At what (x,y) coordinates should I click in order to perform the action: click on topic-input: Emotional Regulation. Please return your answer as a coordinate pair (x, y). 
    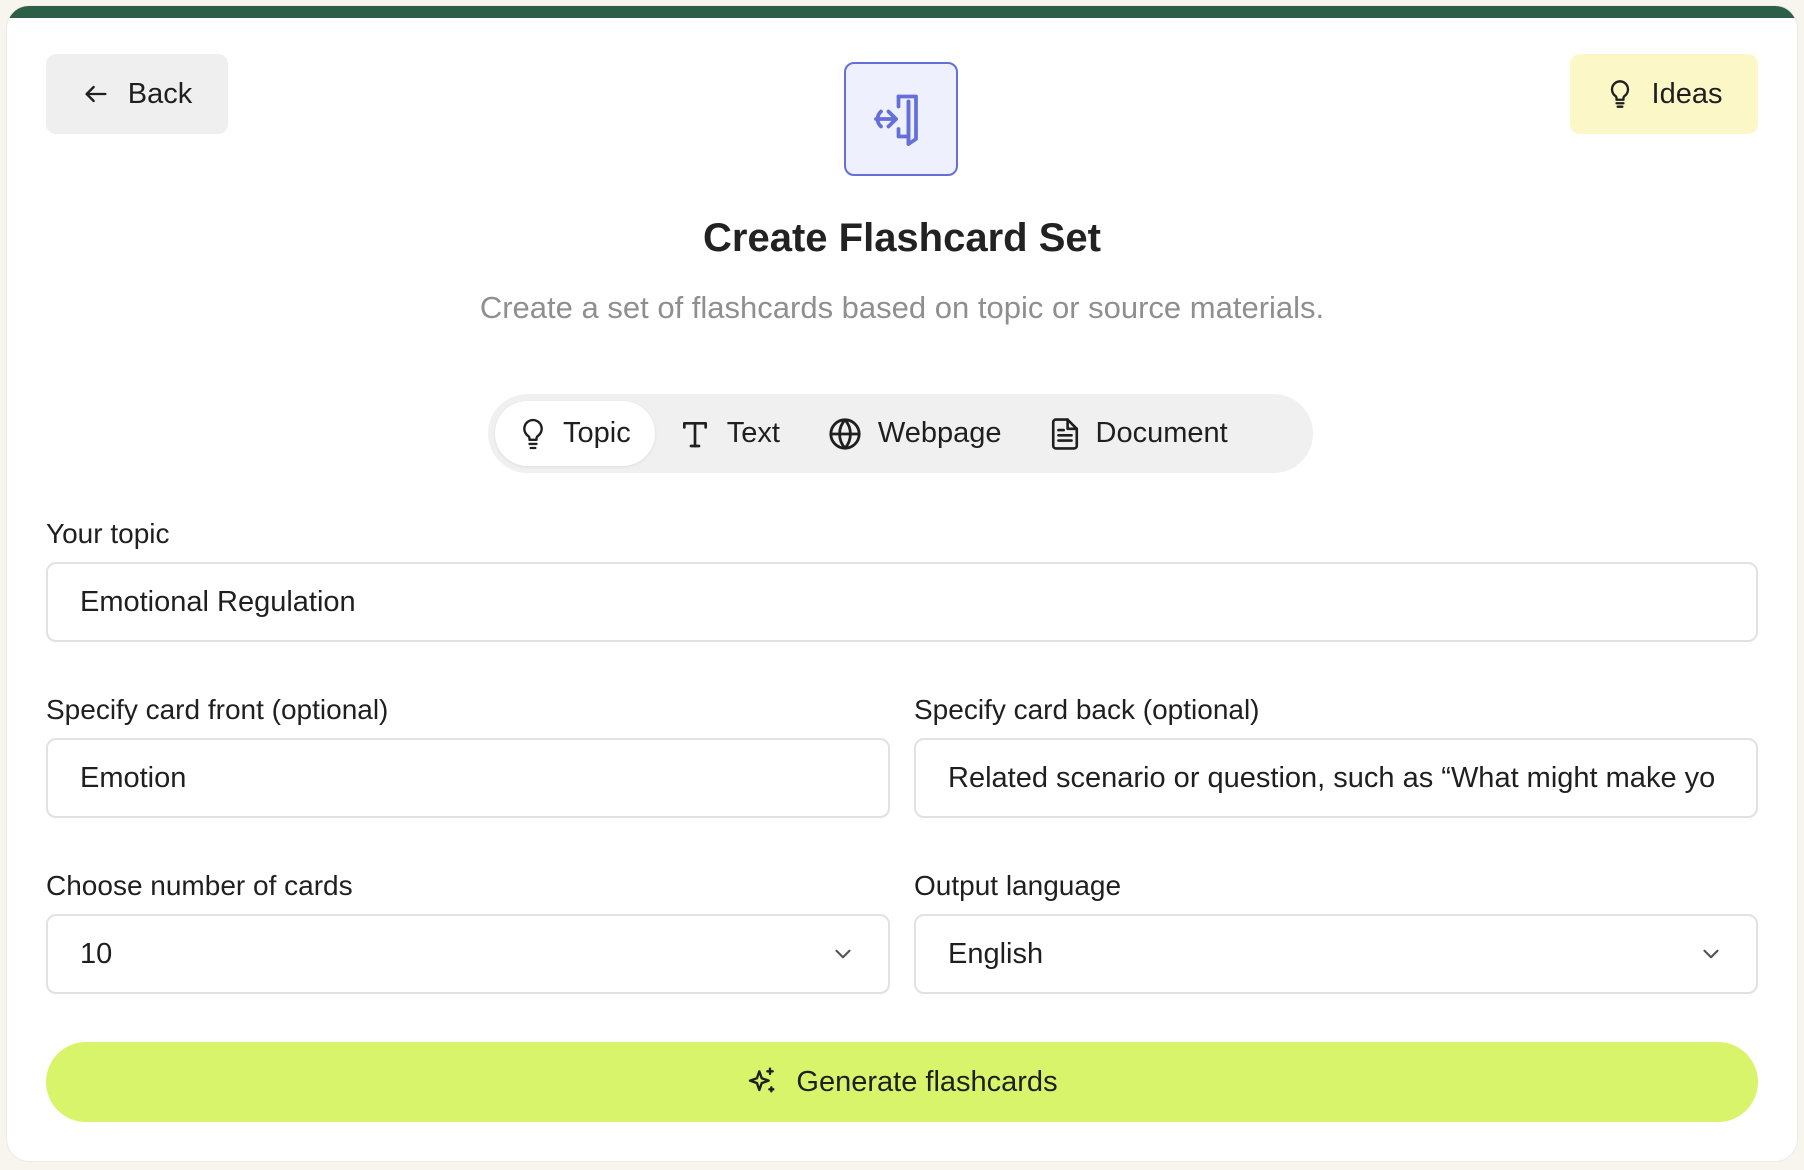
    Looking at the image, I should click on (902, 602).